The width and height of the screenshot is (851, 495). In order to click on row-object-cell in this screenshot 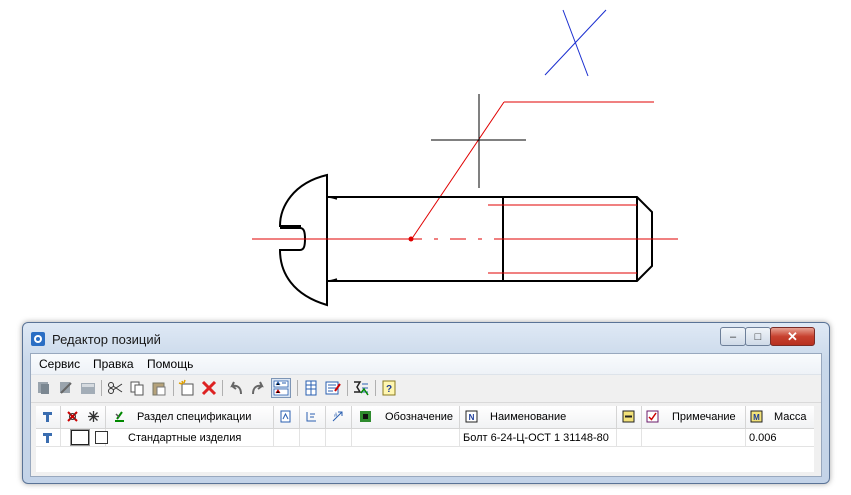, I will do `click(48, 437)`.